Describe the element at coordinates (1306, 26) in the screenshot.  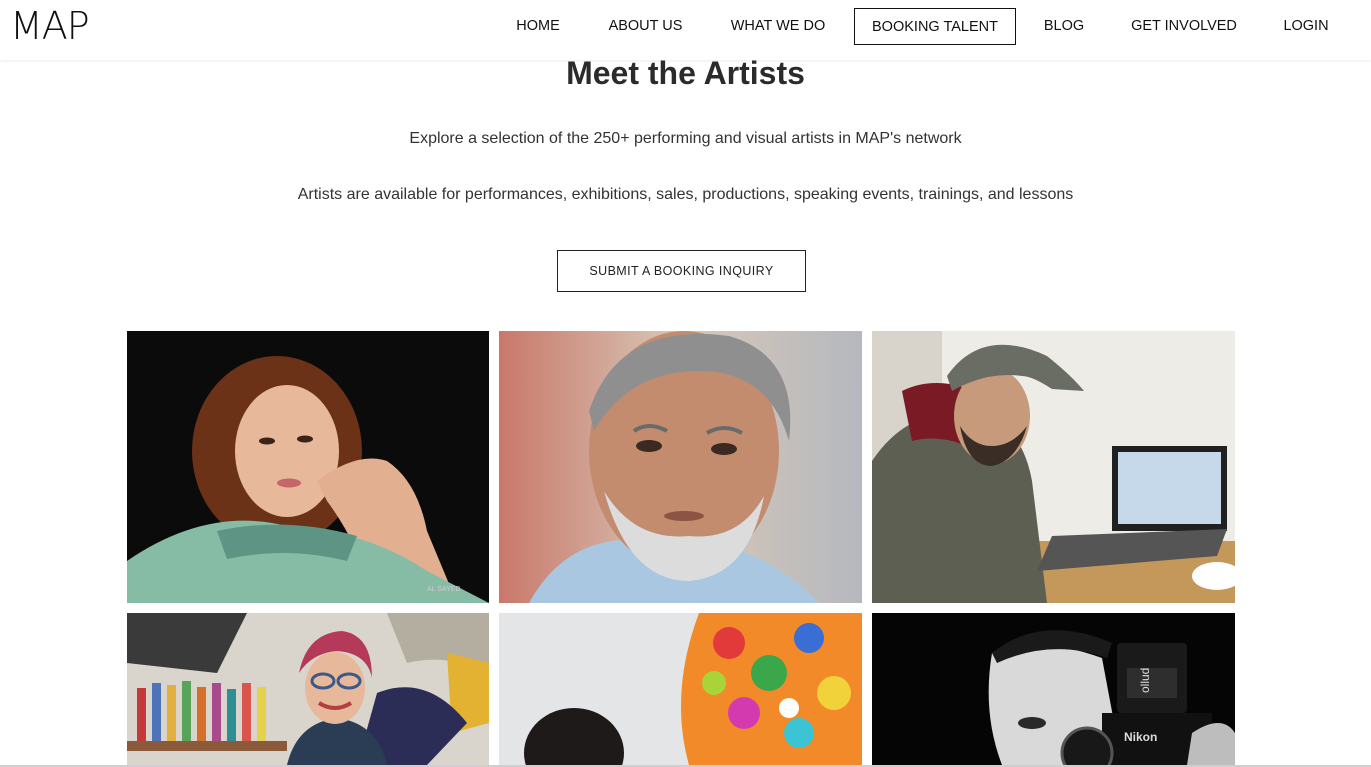
I see `nav-login: LOGIN` at that location.